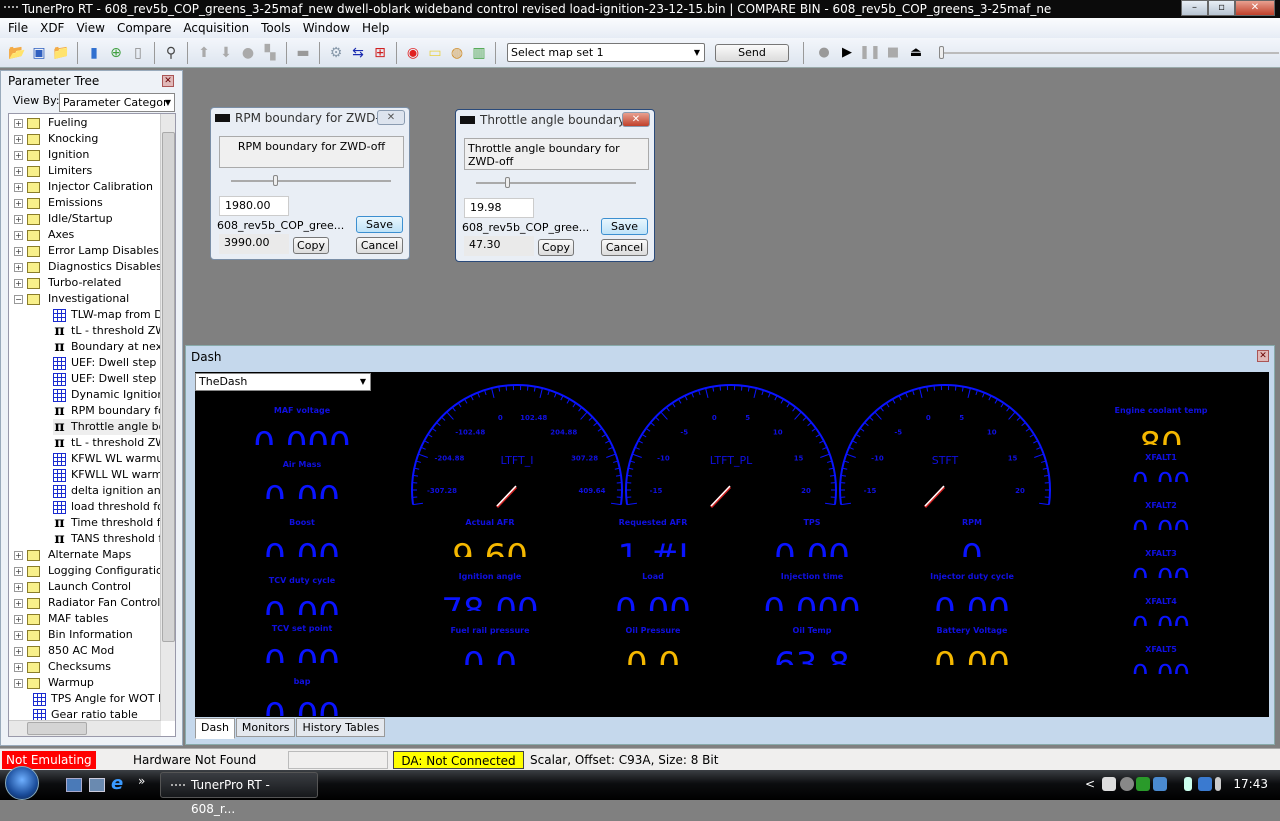 This screenshot has width=1280, height=821. I want to click on playback-slider, so click(1109, 53).